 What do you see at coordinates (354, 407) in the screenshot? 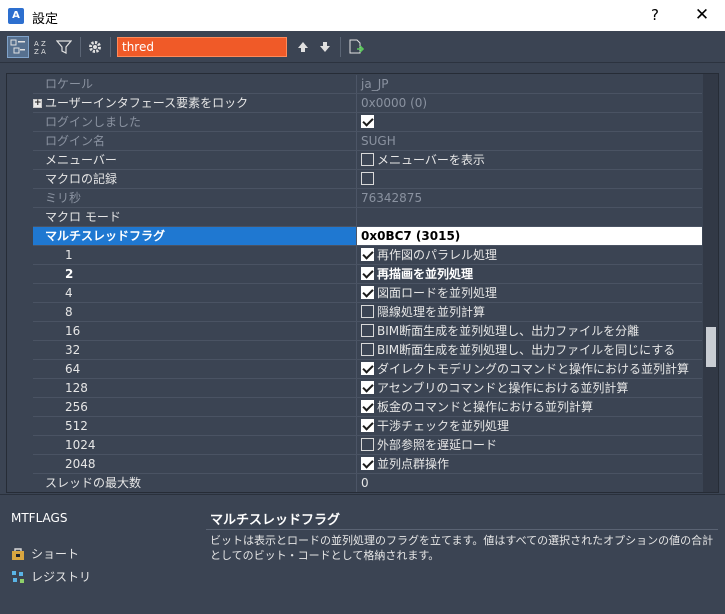
I see `flag-row: 256 板金のコマンドと操作における並列計算` at bounding box center [354, 407].